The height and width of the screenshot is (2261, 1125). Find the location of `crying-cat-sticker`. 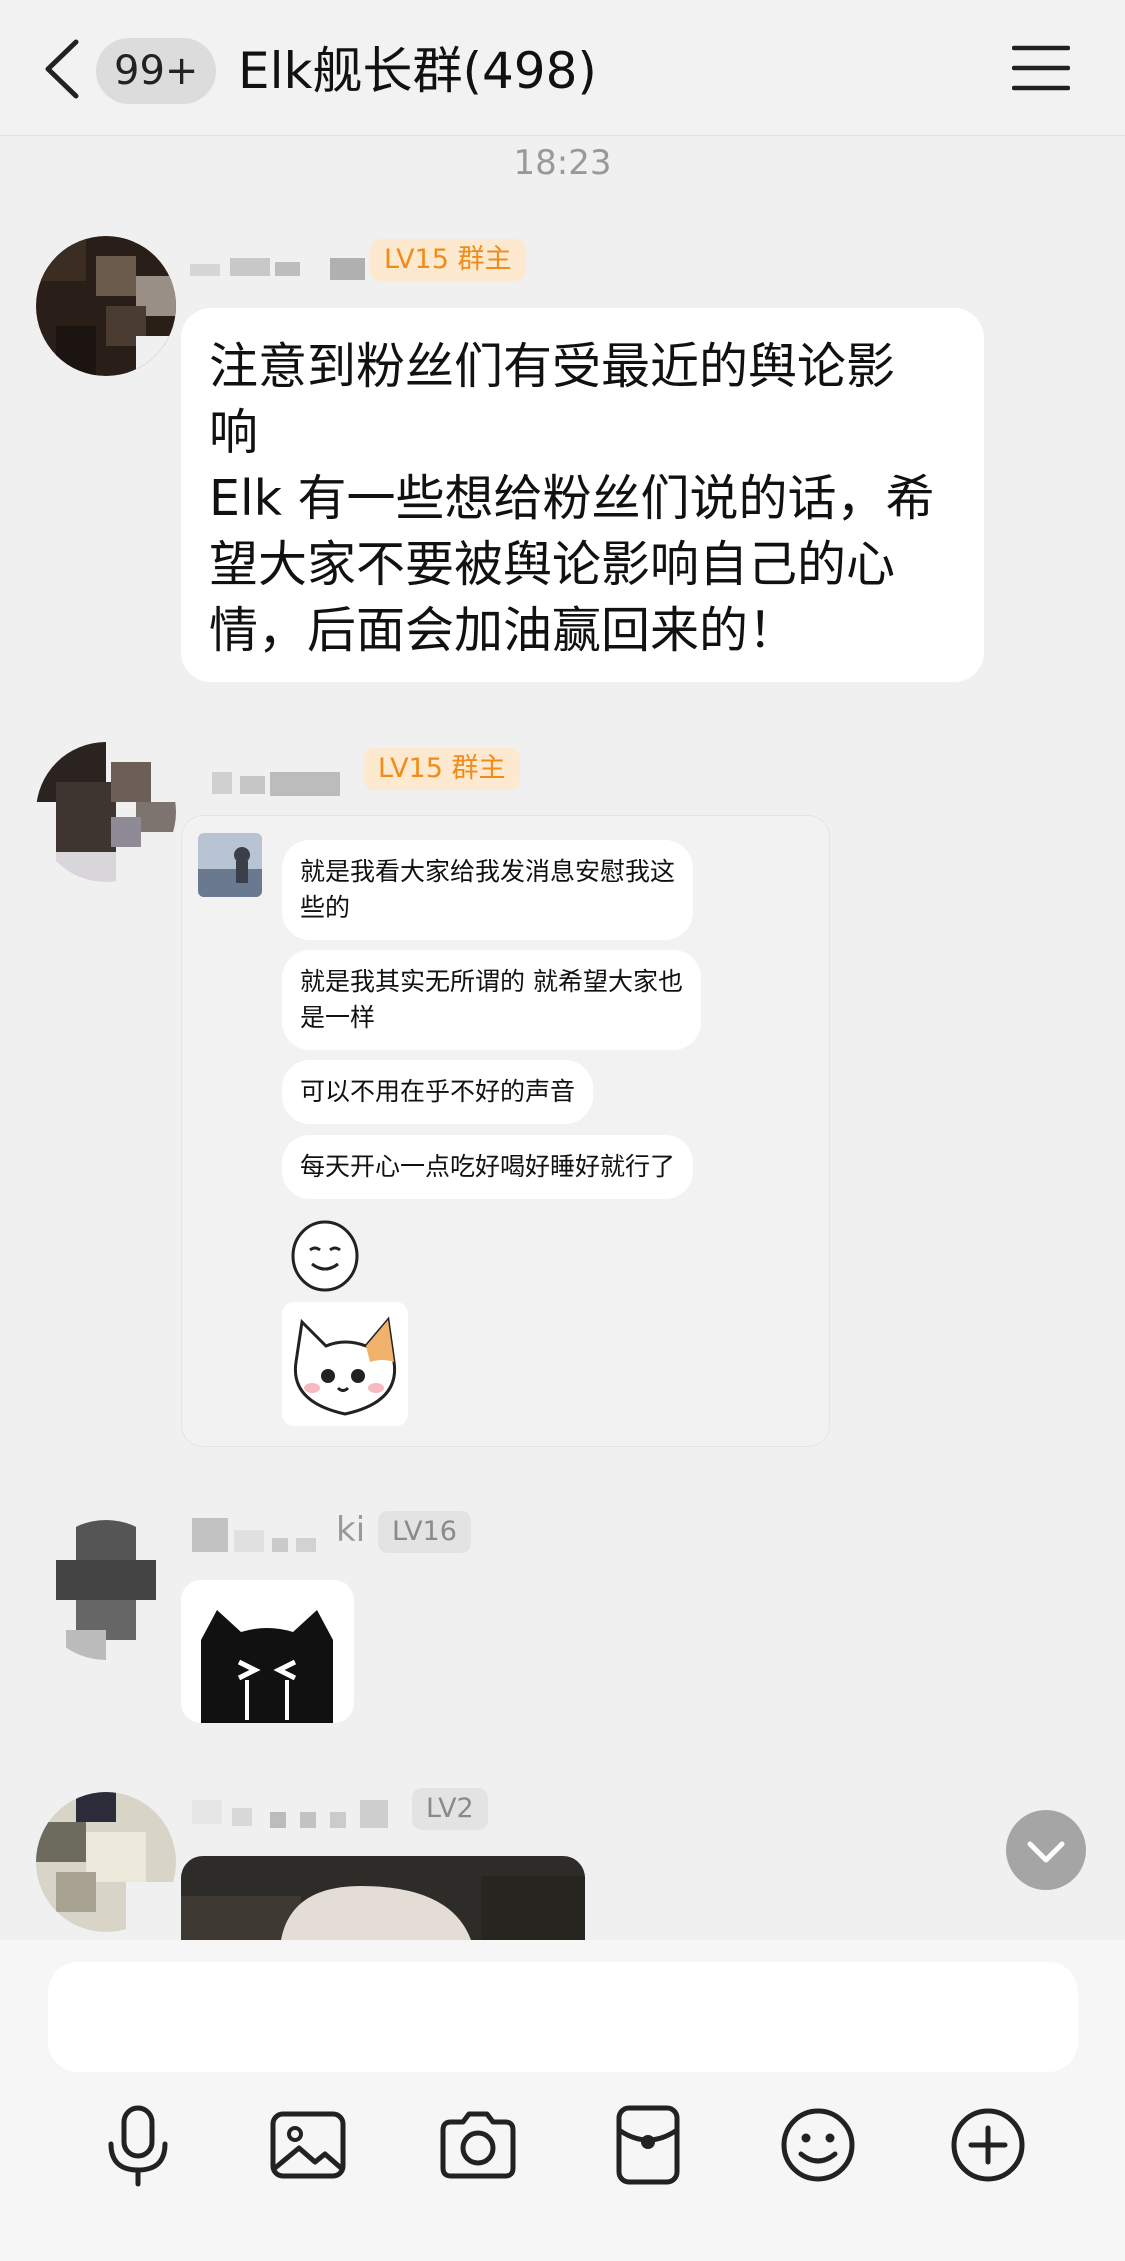

crying-cat-sticker is located at coordinates (267, 1651).